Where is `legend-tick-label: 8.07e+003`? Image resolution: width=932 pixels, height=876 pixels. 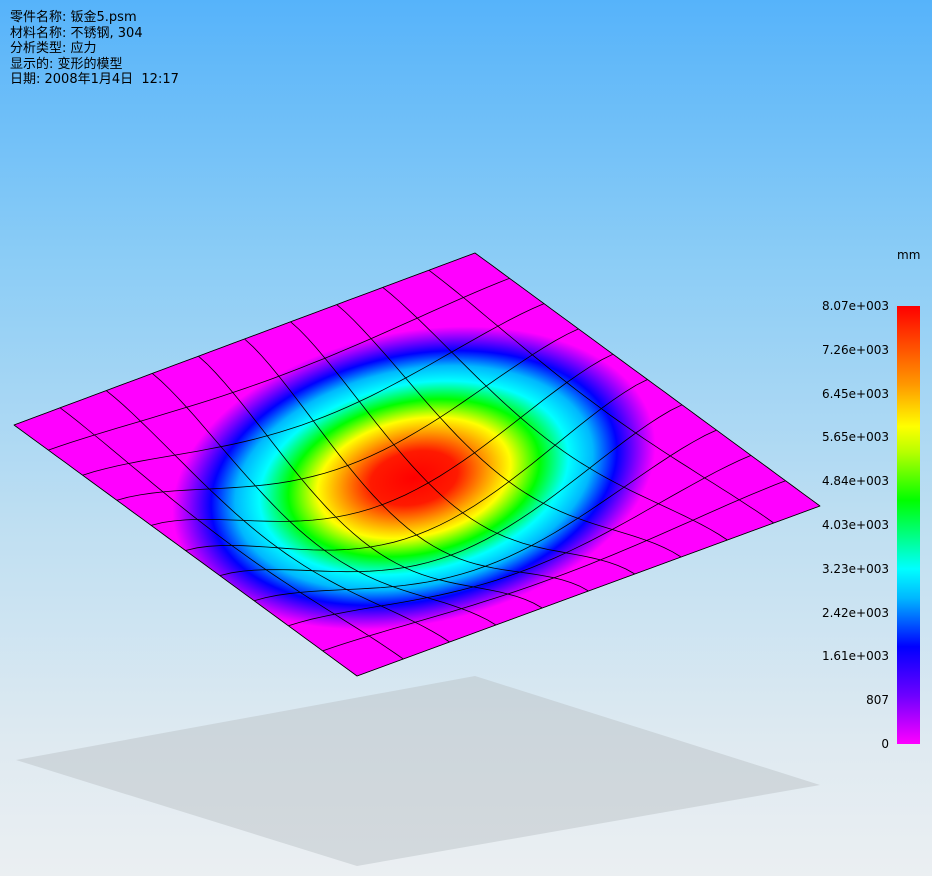
legend-tick-label: 8.07e+003 is located at coordinates (855, 306).